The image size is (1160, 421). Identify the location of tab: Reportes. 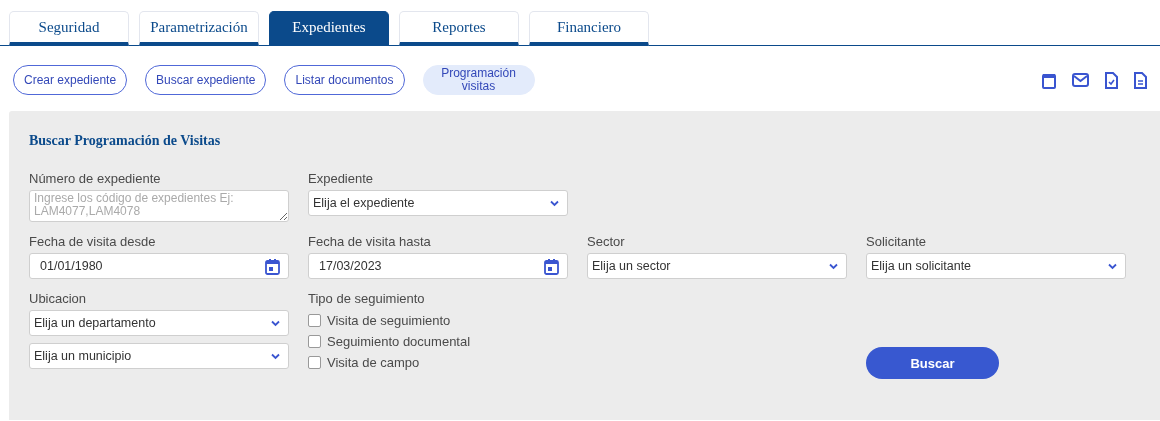
(459, 28).